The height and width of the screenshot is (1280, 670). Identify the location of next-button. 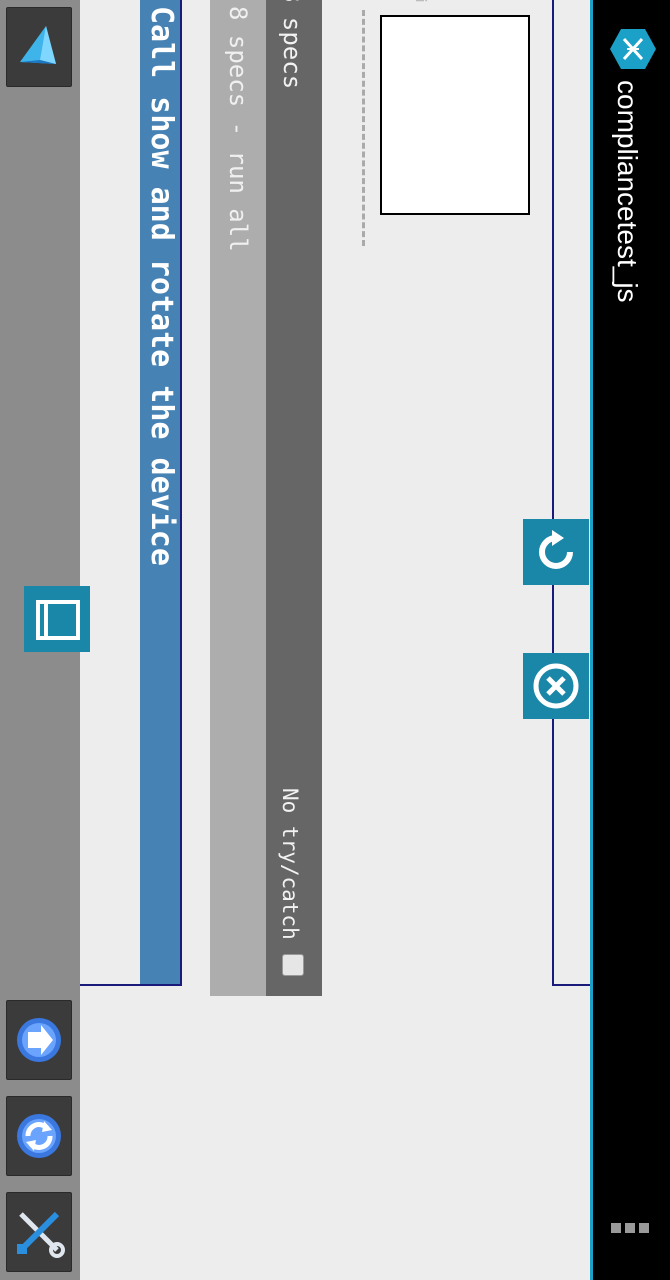
(39, 1040).